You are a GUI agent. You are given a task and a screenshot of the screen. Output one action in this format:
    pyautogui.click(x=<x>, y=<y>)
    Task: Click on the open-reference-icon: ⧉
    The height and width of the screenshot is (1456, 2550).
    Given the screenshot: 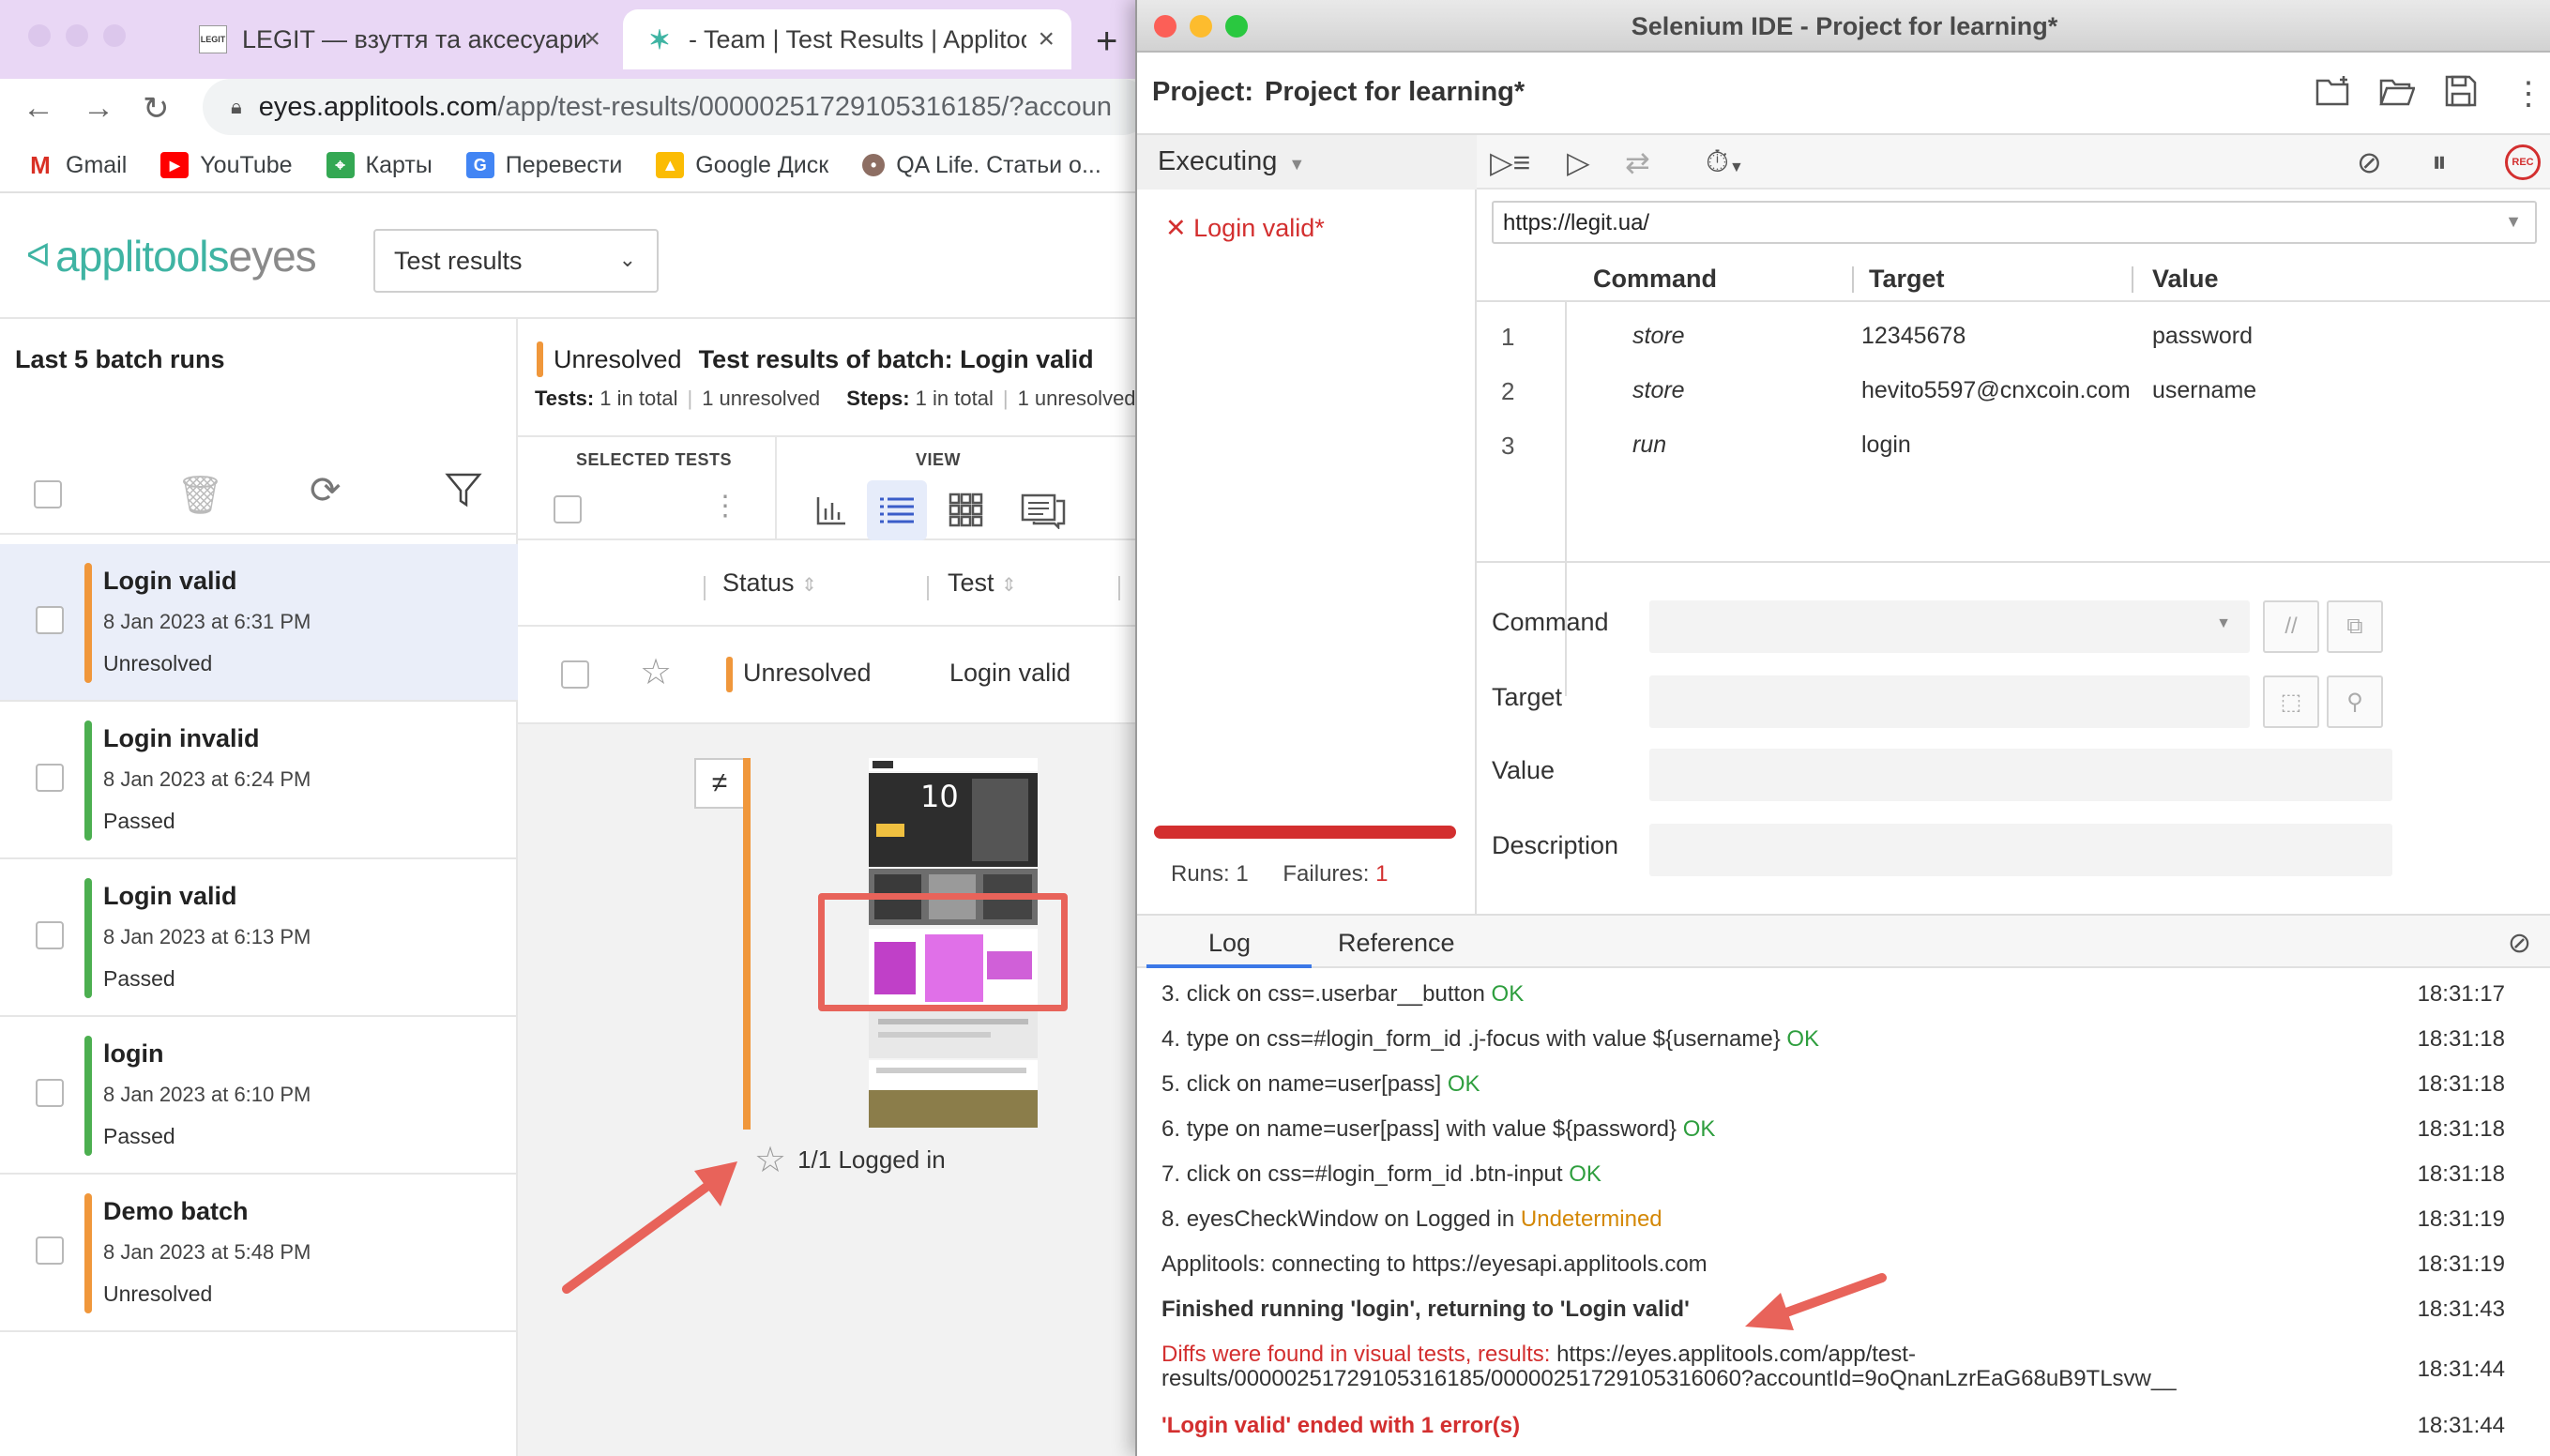 What is the action you would take?
    pyautogui.click(x=2355, y=626)
    